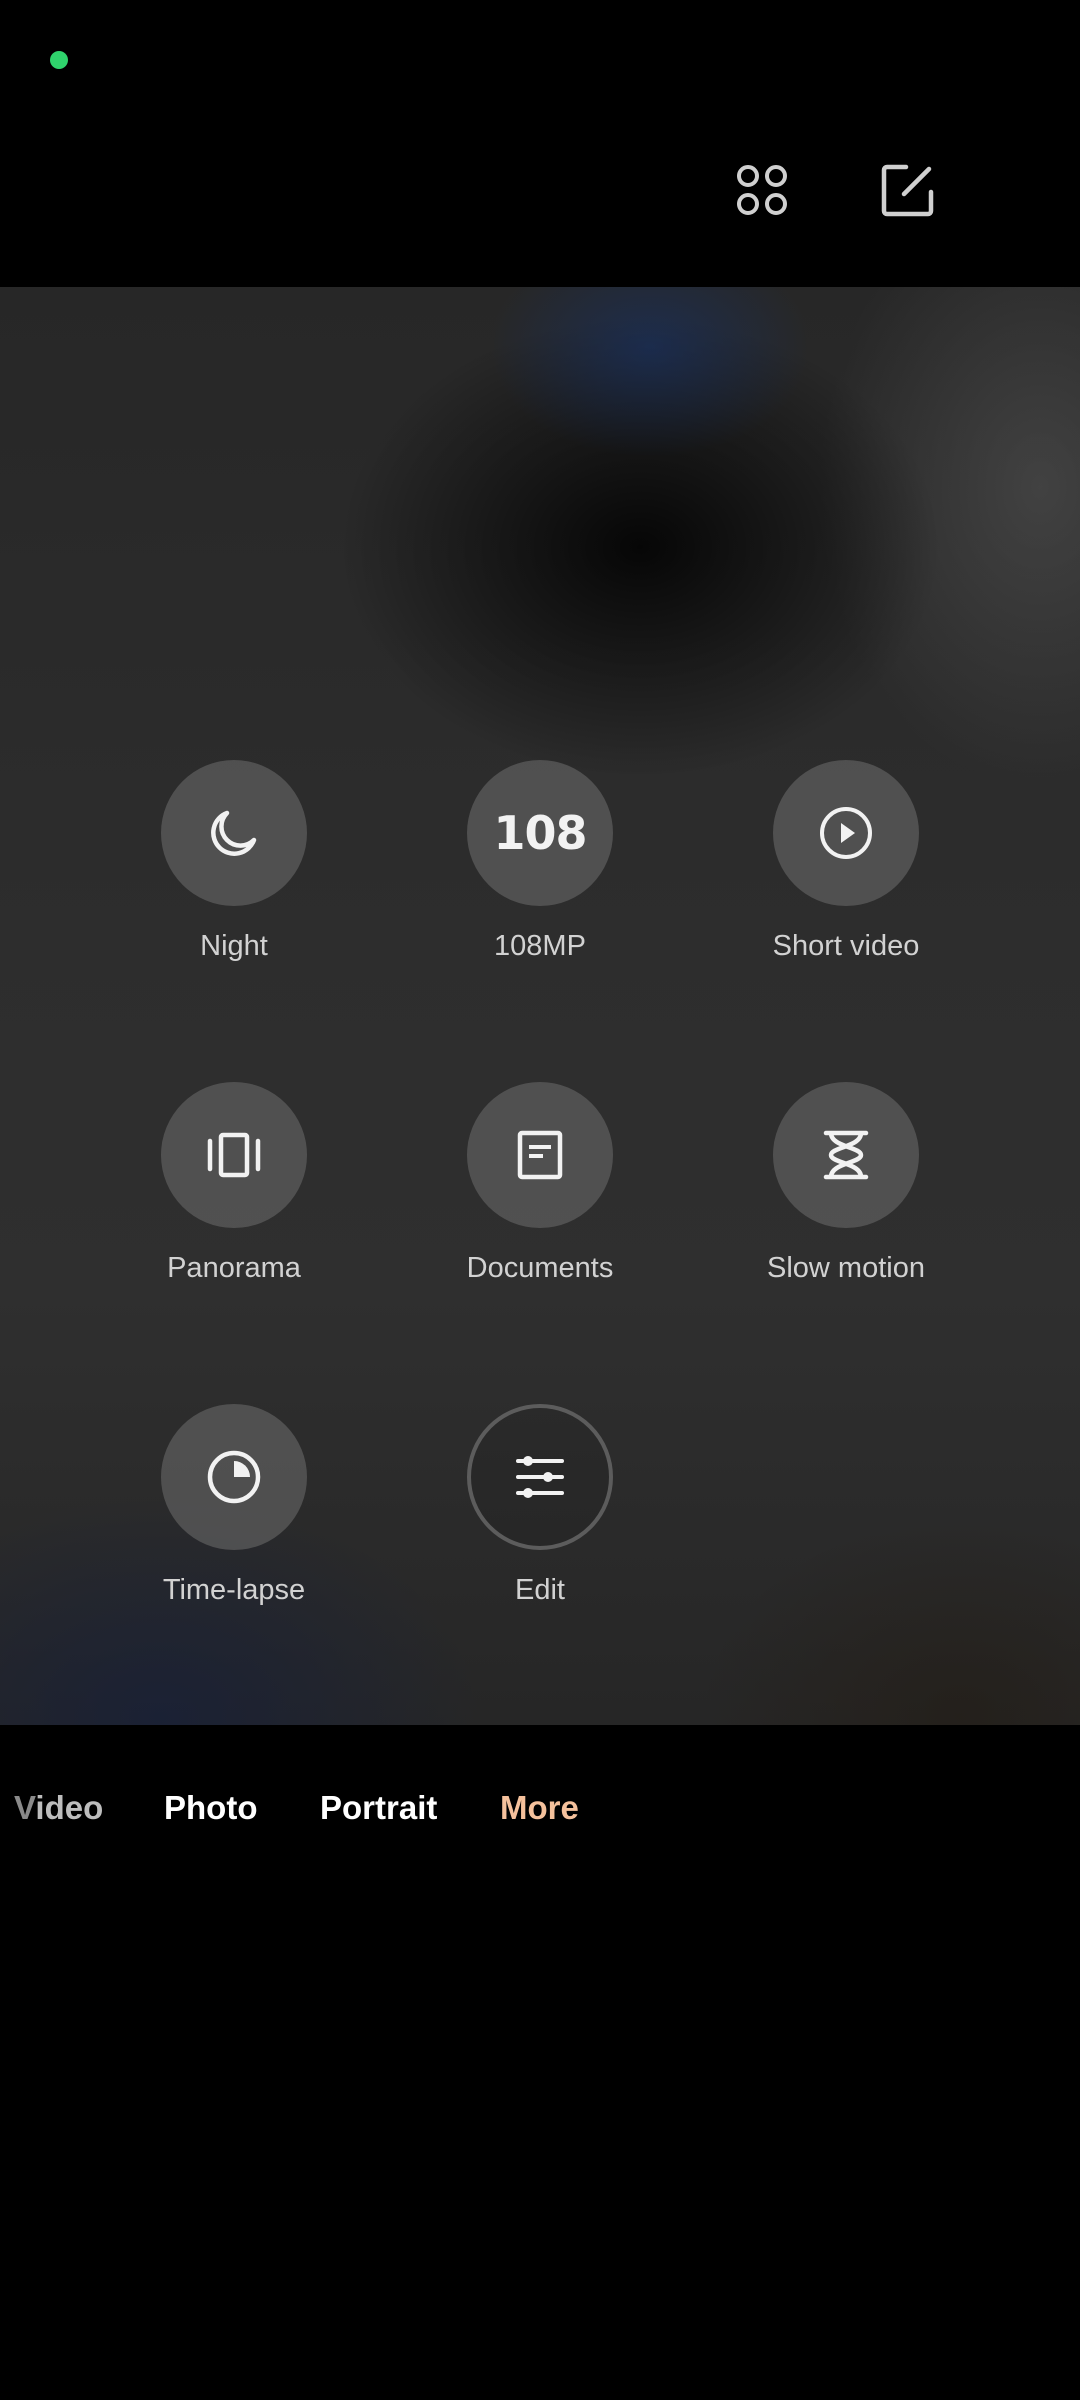 The height and width of the screenshot is (2400, 1080). I want to click on mode-label-slow-motion: Slow motion, so click(846, 1268).